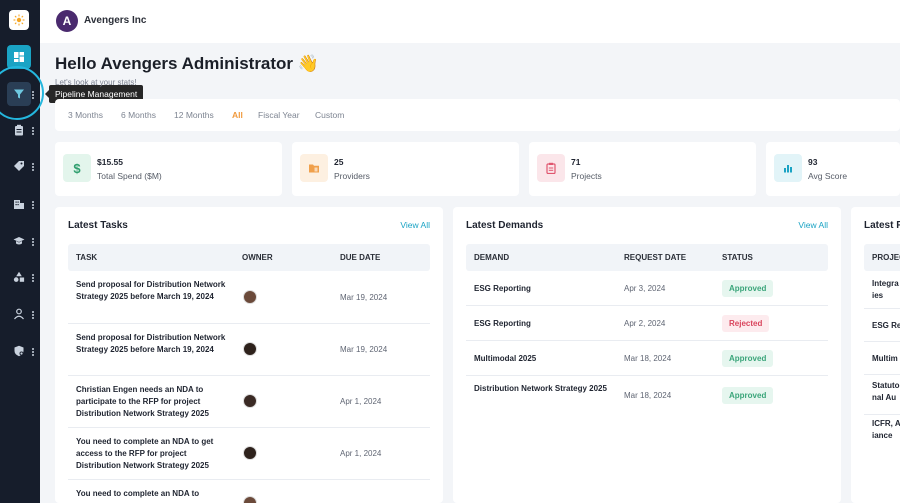 This screenshot has height=503, width=900. Describe the element at coordinates (885, 358) in the screenshot. I see `project-name: Multim` at that location.